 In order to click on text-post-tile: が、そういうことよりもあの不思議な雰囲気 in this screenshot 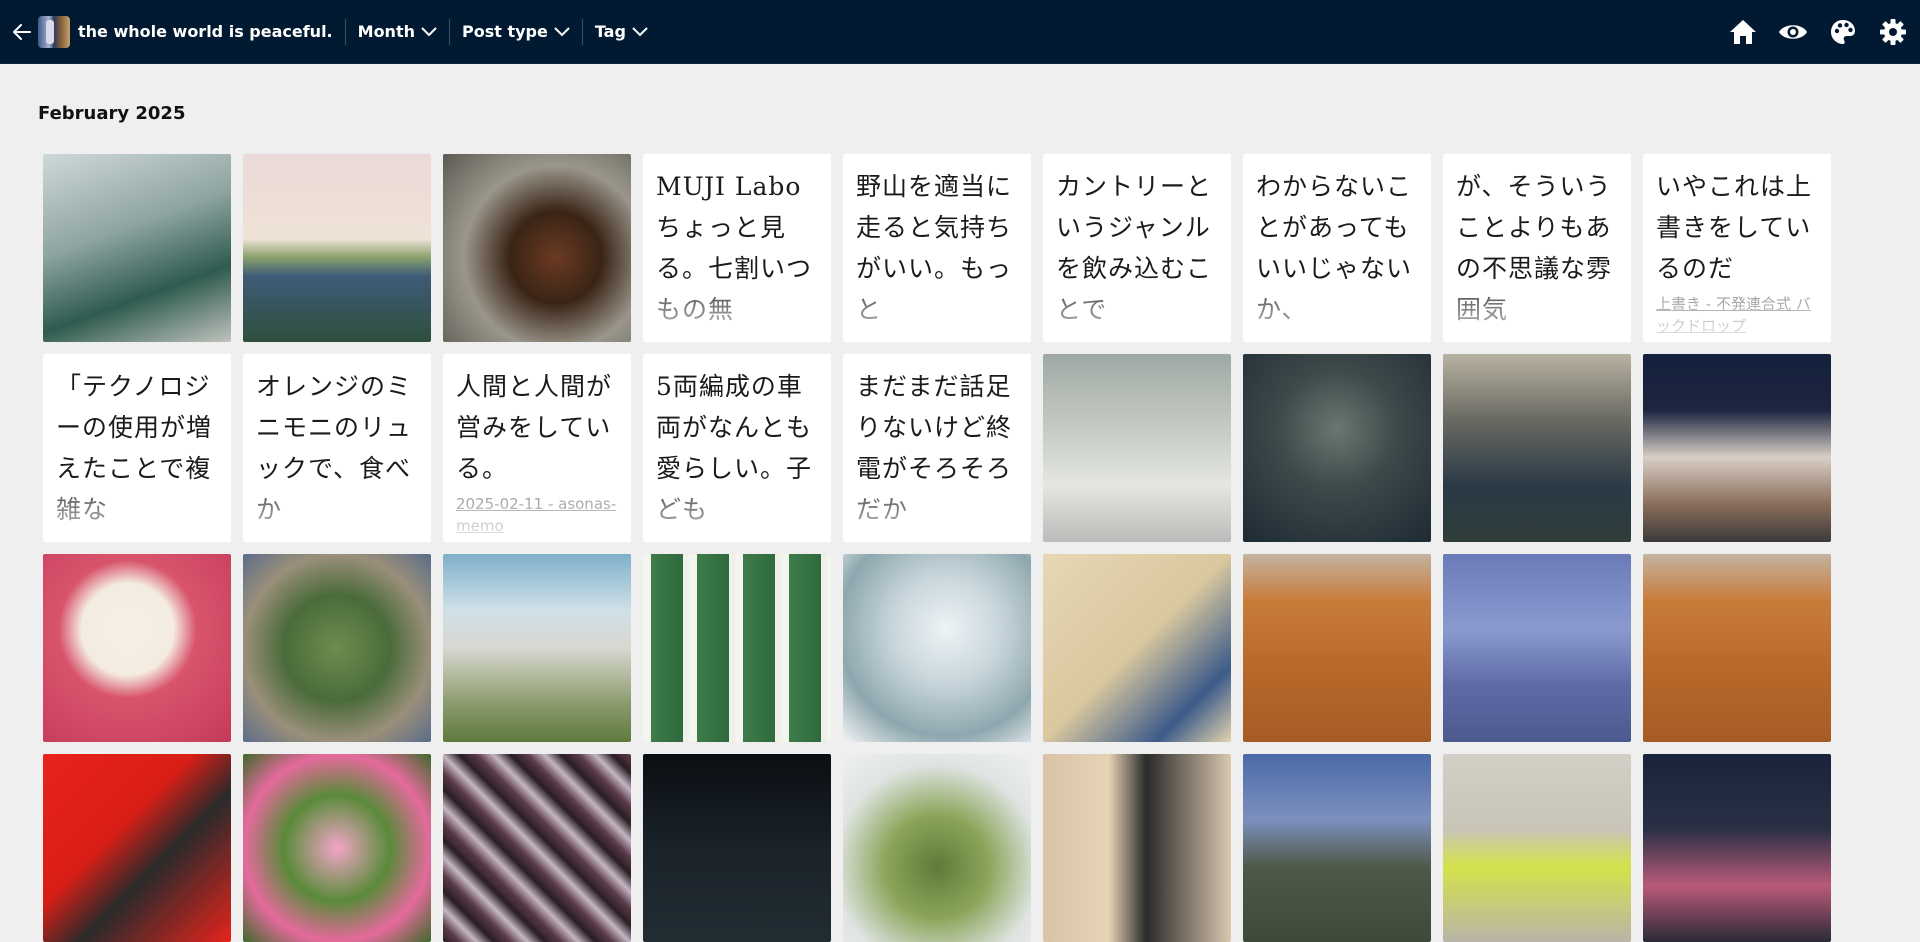, I will do `click(1537, 248)`.